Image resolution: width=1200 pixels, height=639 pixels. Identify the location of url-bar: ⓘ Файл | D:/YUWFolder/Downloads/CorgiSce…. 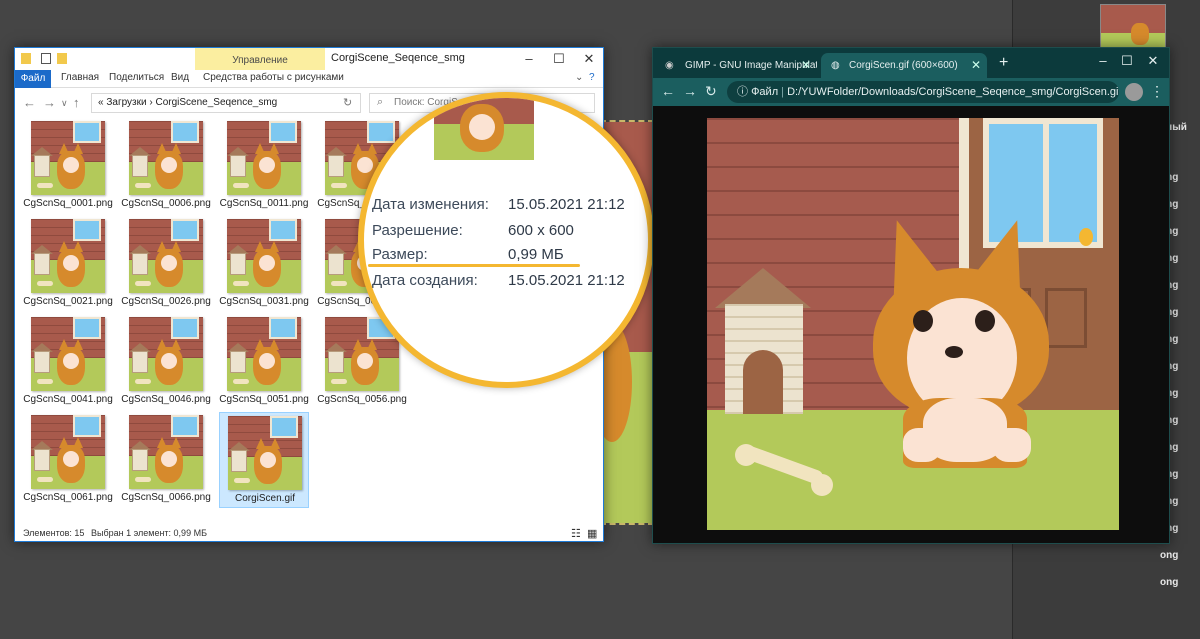
(923, 92).